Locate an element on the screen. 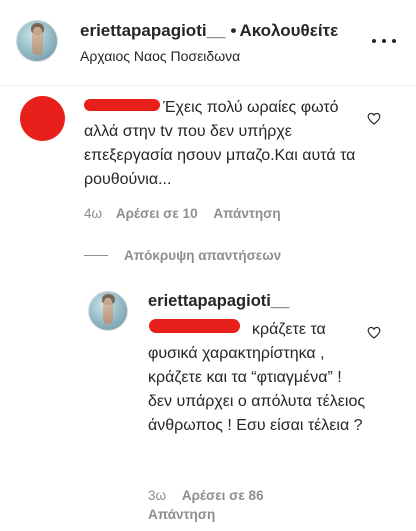 This screenshot has height=531, width=416. replies-divider-line is located at coordinates (96, 255).